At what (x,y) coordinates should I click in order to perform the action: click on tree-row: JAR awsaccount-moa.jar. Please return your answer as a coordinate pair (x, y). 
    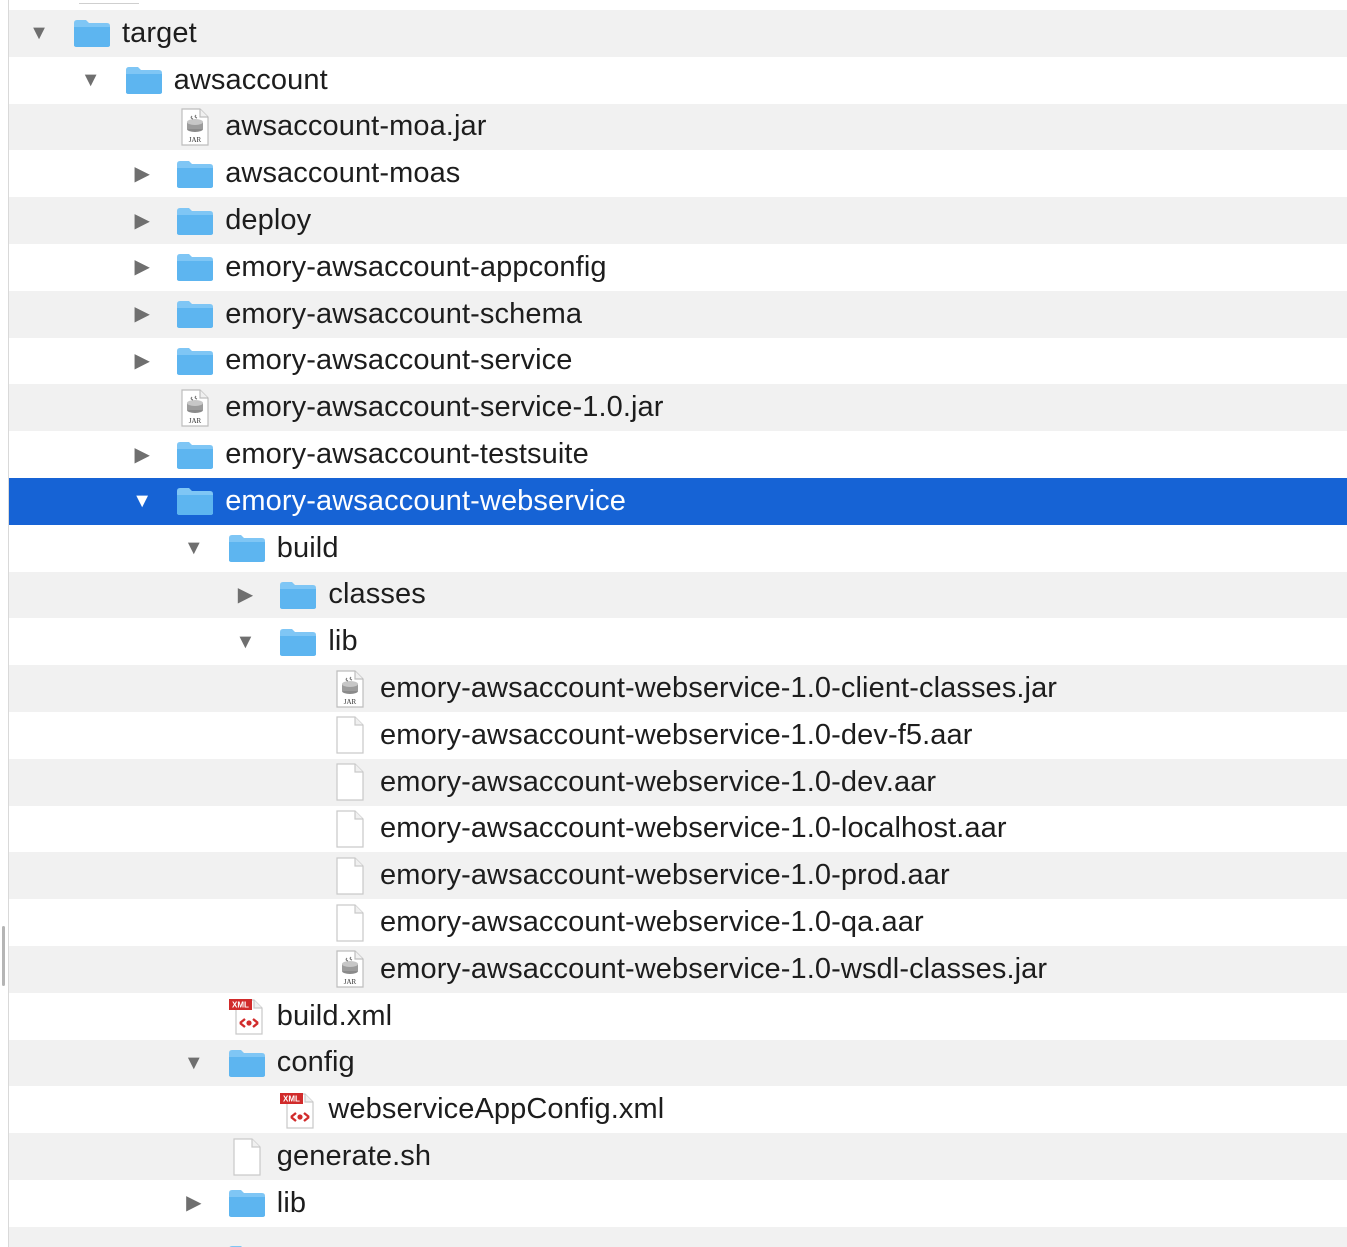
    Looking at the image, I should click on (678, 127).